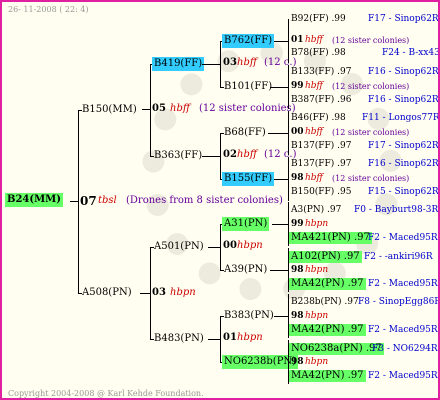  Describe the element at coordinates (88, 201) in the screenshot. I see `root-generation: 07` at that location.